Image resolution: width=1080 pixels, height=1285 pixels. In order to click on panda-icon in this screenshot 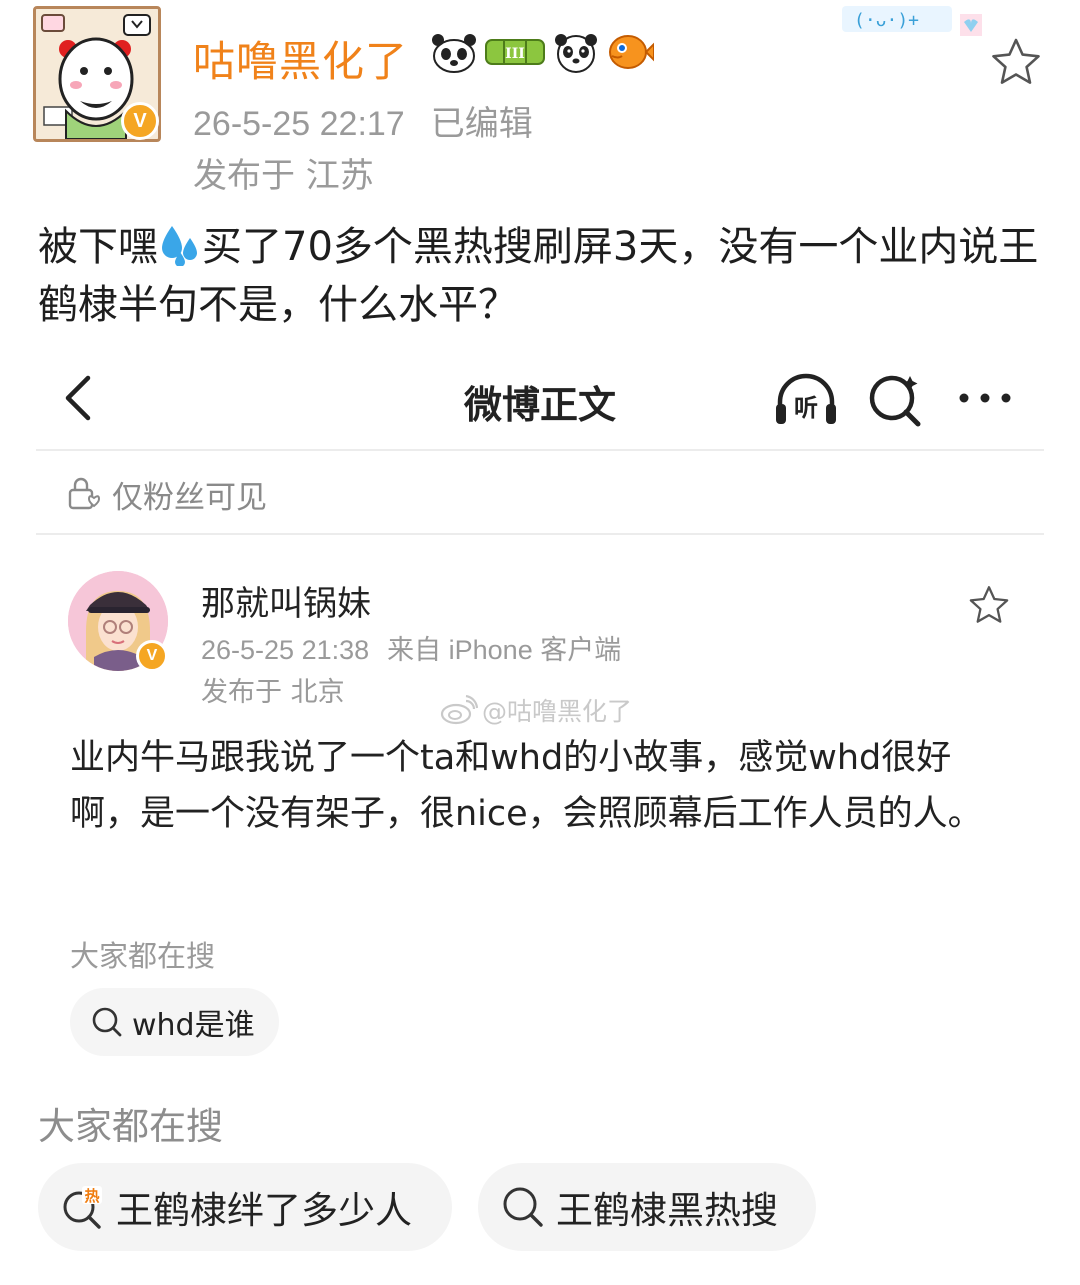, I will do `click(454, 52)`.